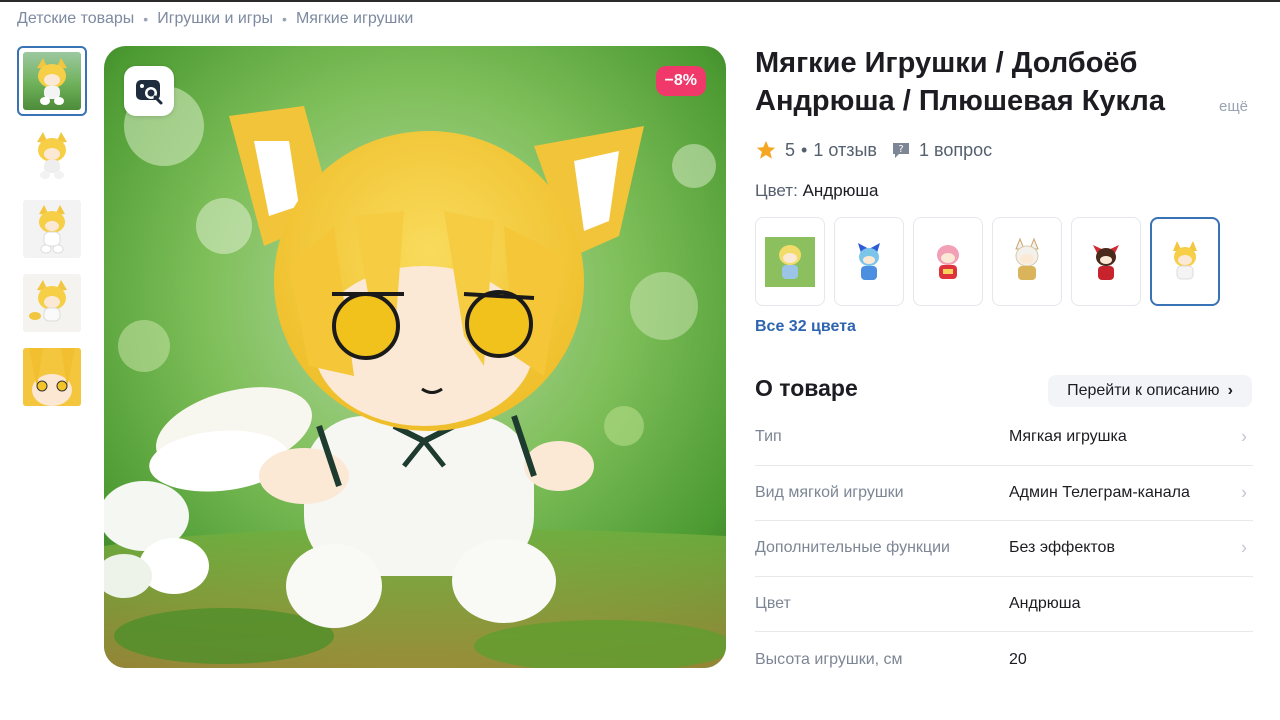 This screenshot has height=720, width=1280. Describe the element at coordinates (1068, 437) in the screenshot. I see `spec-value: Мягкая игрушка` at that location.